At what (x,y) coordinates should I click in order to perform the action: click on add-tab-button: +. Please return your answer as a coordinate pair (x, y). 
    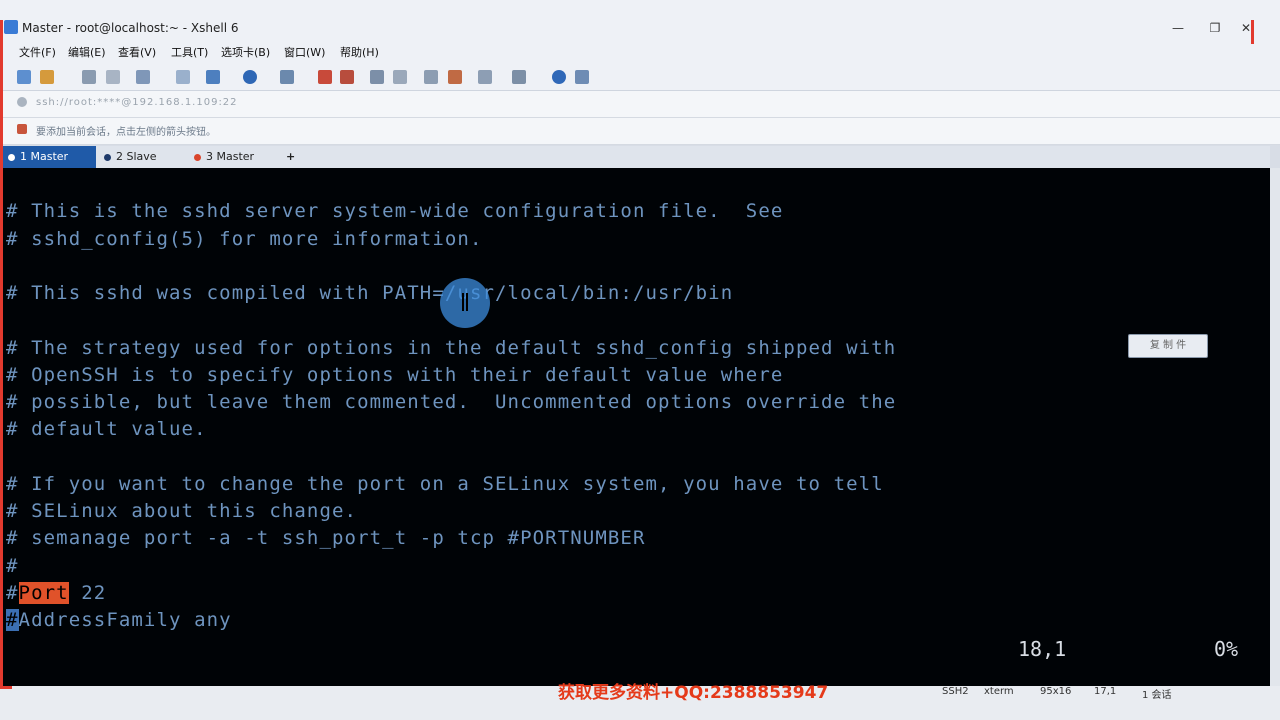
    Looking at the image, I should click on (293, 157).